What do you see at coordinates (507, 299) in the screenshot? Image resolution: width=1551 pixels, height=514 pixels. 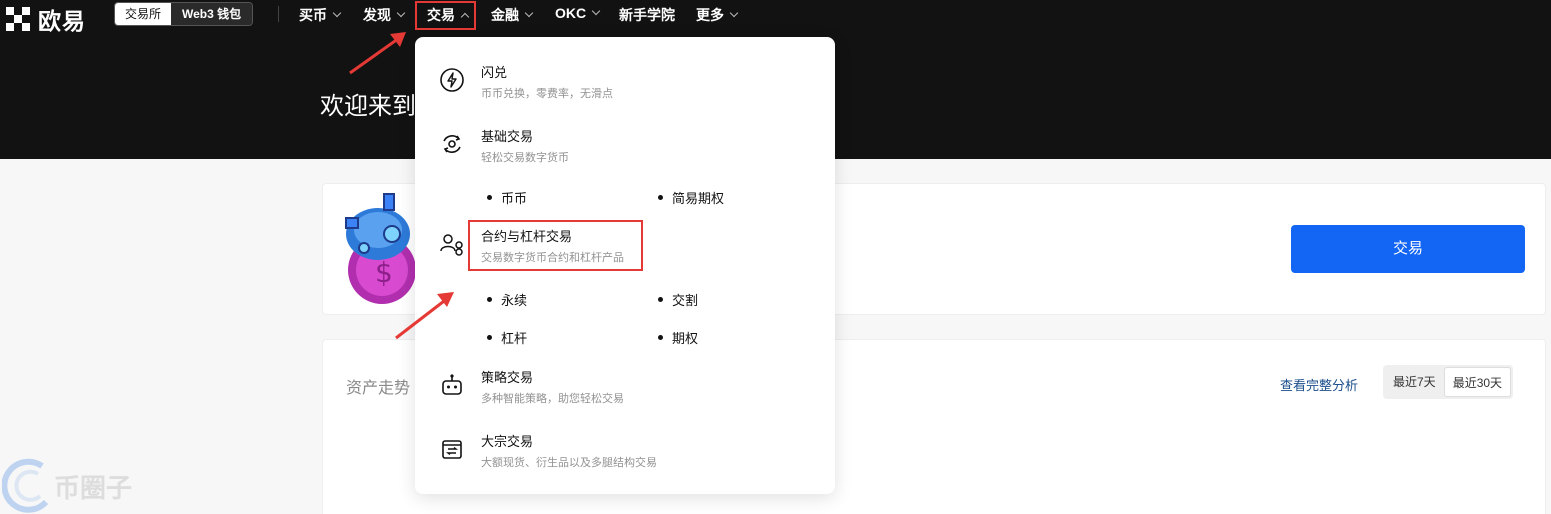 I see `link-perpetual: 永续` at bounding box center [507, 299].